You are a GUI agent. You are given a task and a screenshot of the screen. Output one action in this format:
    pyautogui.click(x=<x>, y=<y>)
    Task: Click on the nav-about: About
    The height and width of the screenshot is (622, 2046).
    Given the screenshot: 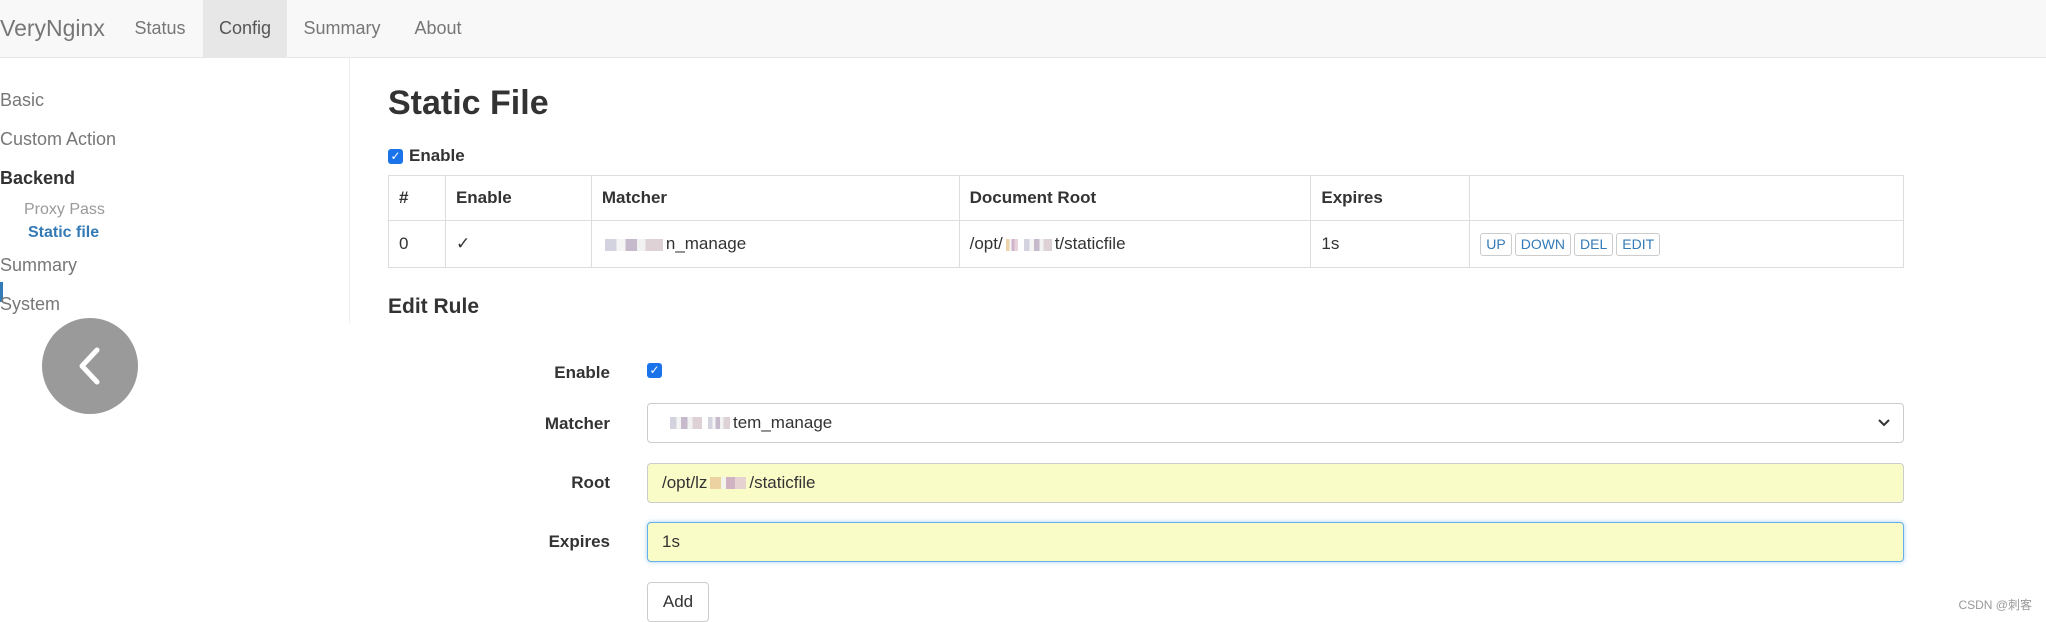 What is the action you would take?
    pyautogui.click(x=438, y=28)
    